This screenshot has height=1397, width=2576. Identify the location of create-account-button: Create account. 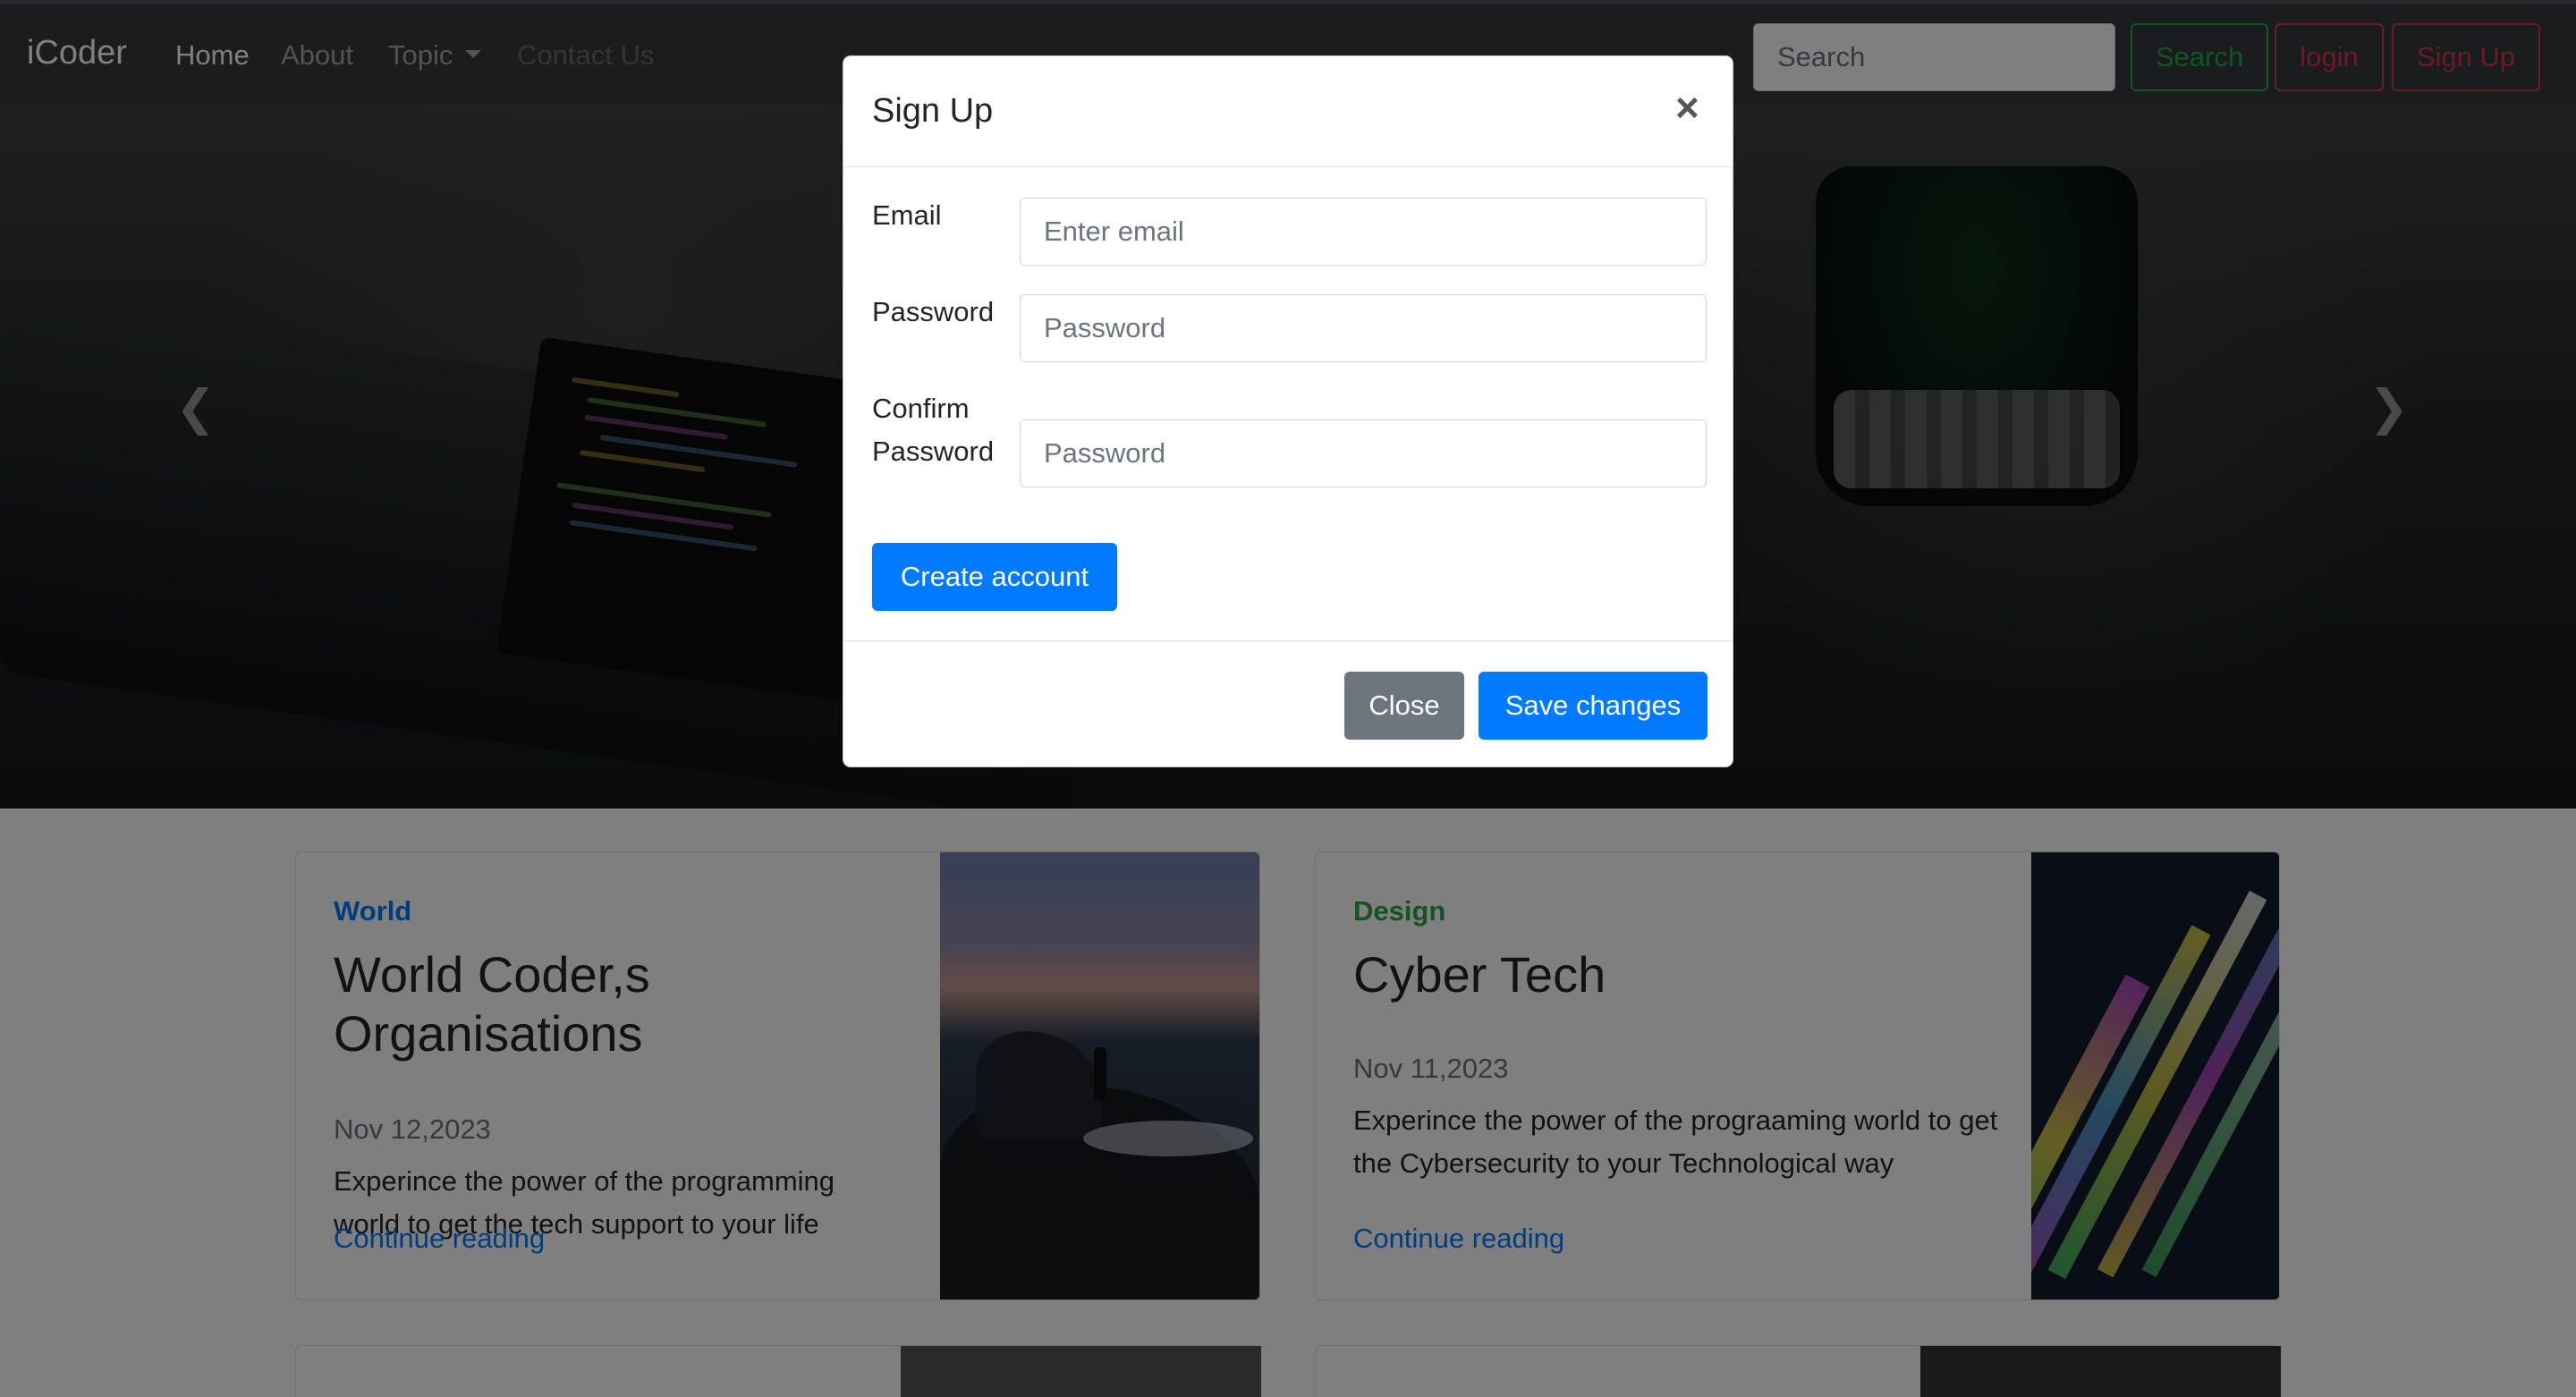
(994, 577).